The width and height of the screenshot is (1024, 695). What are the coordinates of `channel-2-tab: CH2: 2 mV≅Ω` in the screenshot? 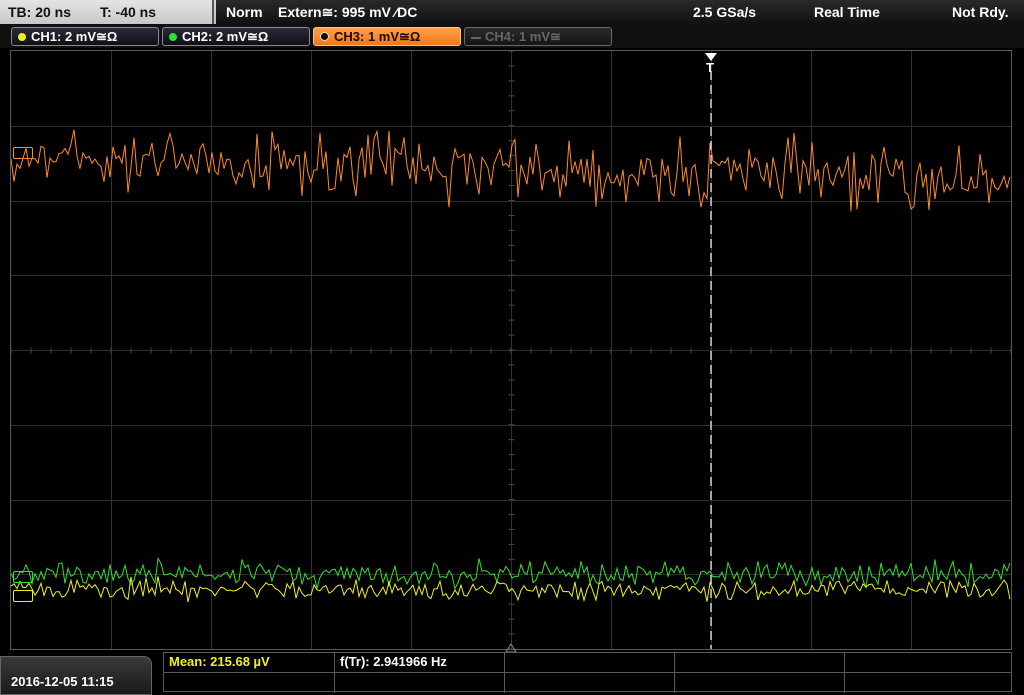 It's located at (236, 36).